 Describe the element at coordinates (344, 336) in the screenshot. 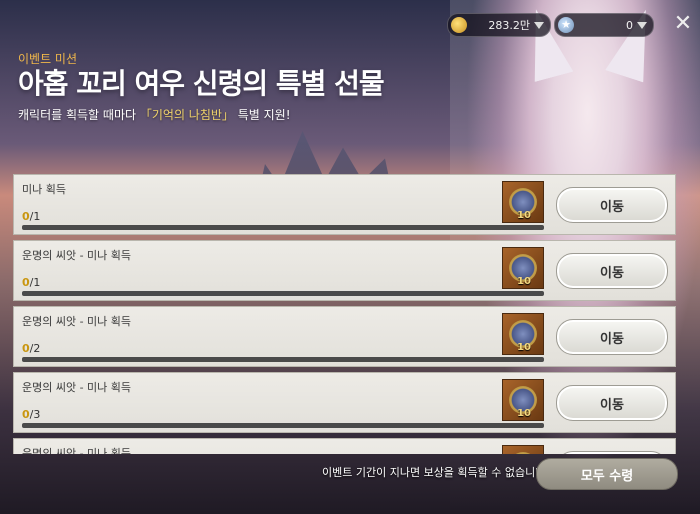

I see `mission-row: 운명의 씨앗 - 미나 획득 0/2 10 이동` at that location.